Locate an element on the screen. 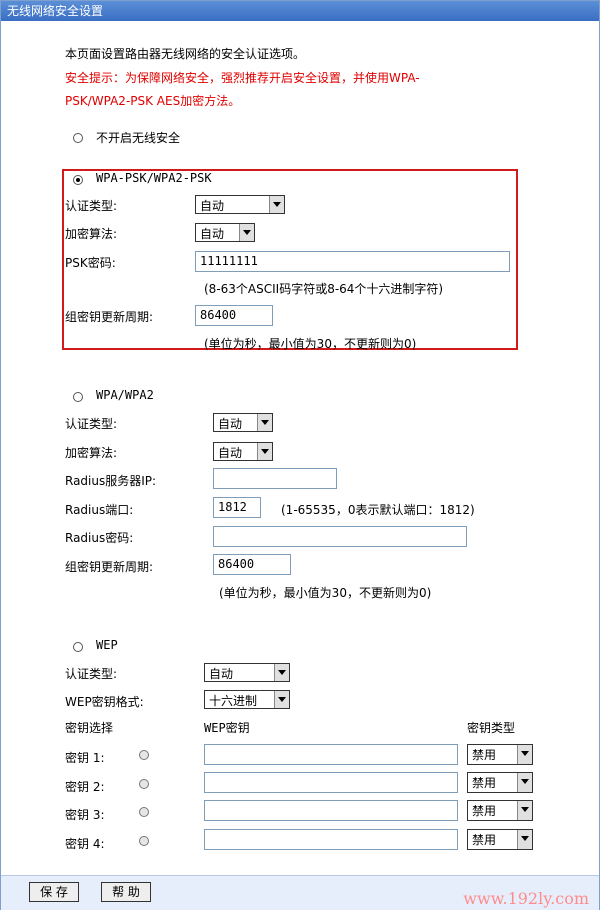 The image size is (600, 910). wpa-psk-auth-select: 自动 is located at coordinates (240, 204).